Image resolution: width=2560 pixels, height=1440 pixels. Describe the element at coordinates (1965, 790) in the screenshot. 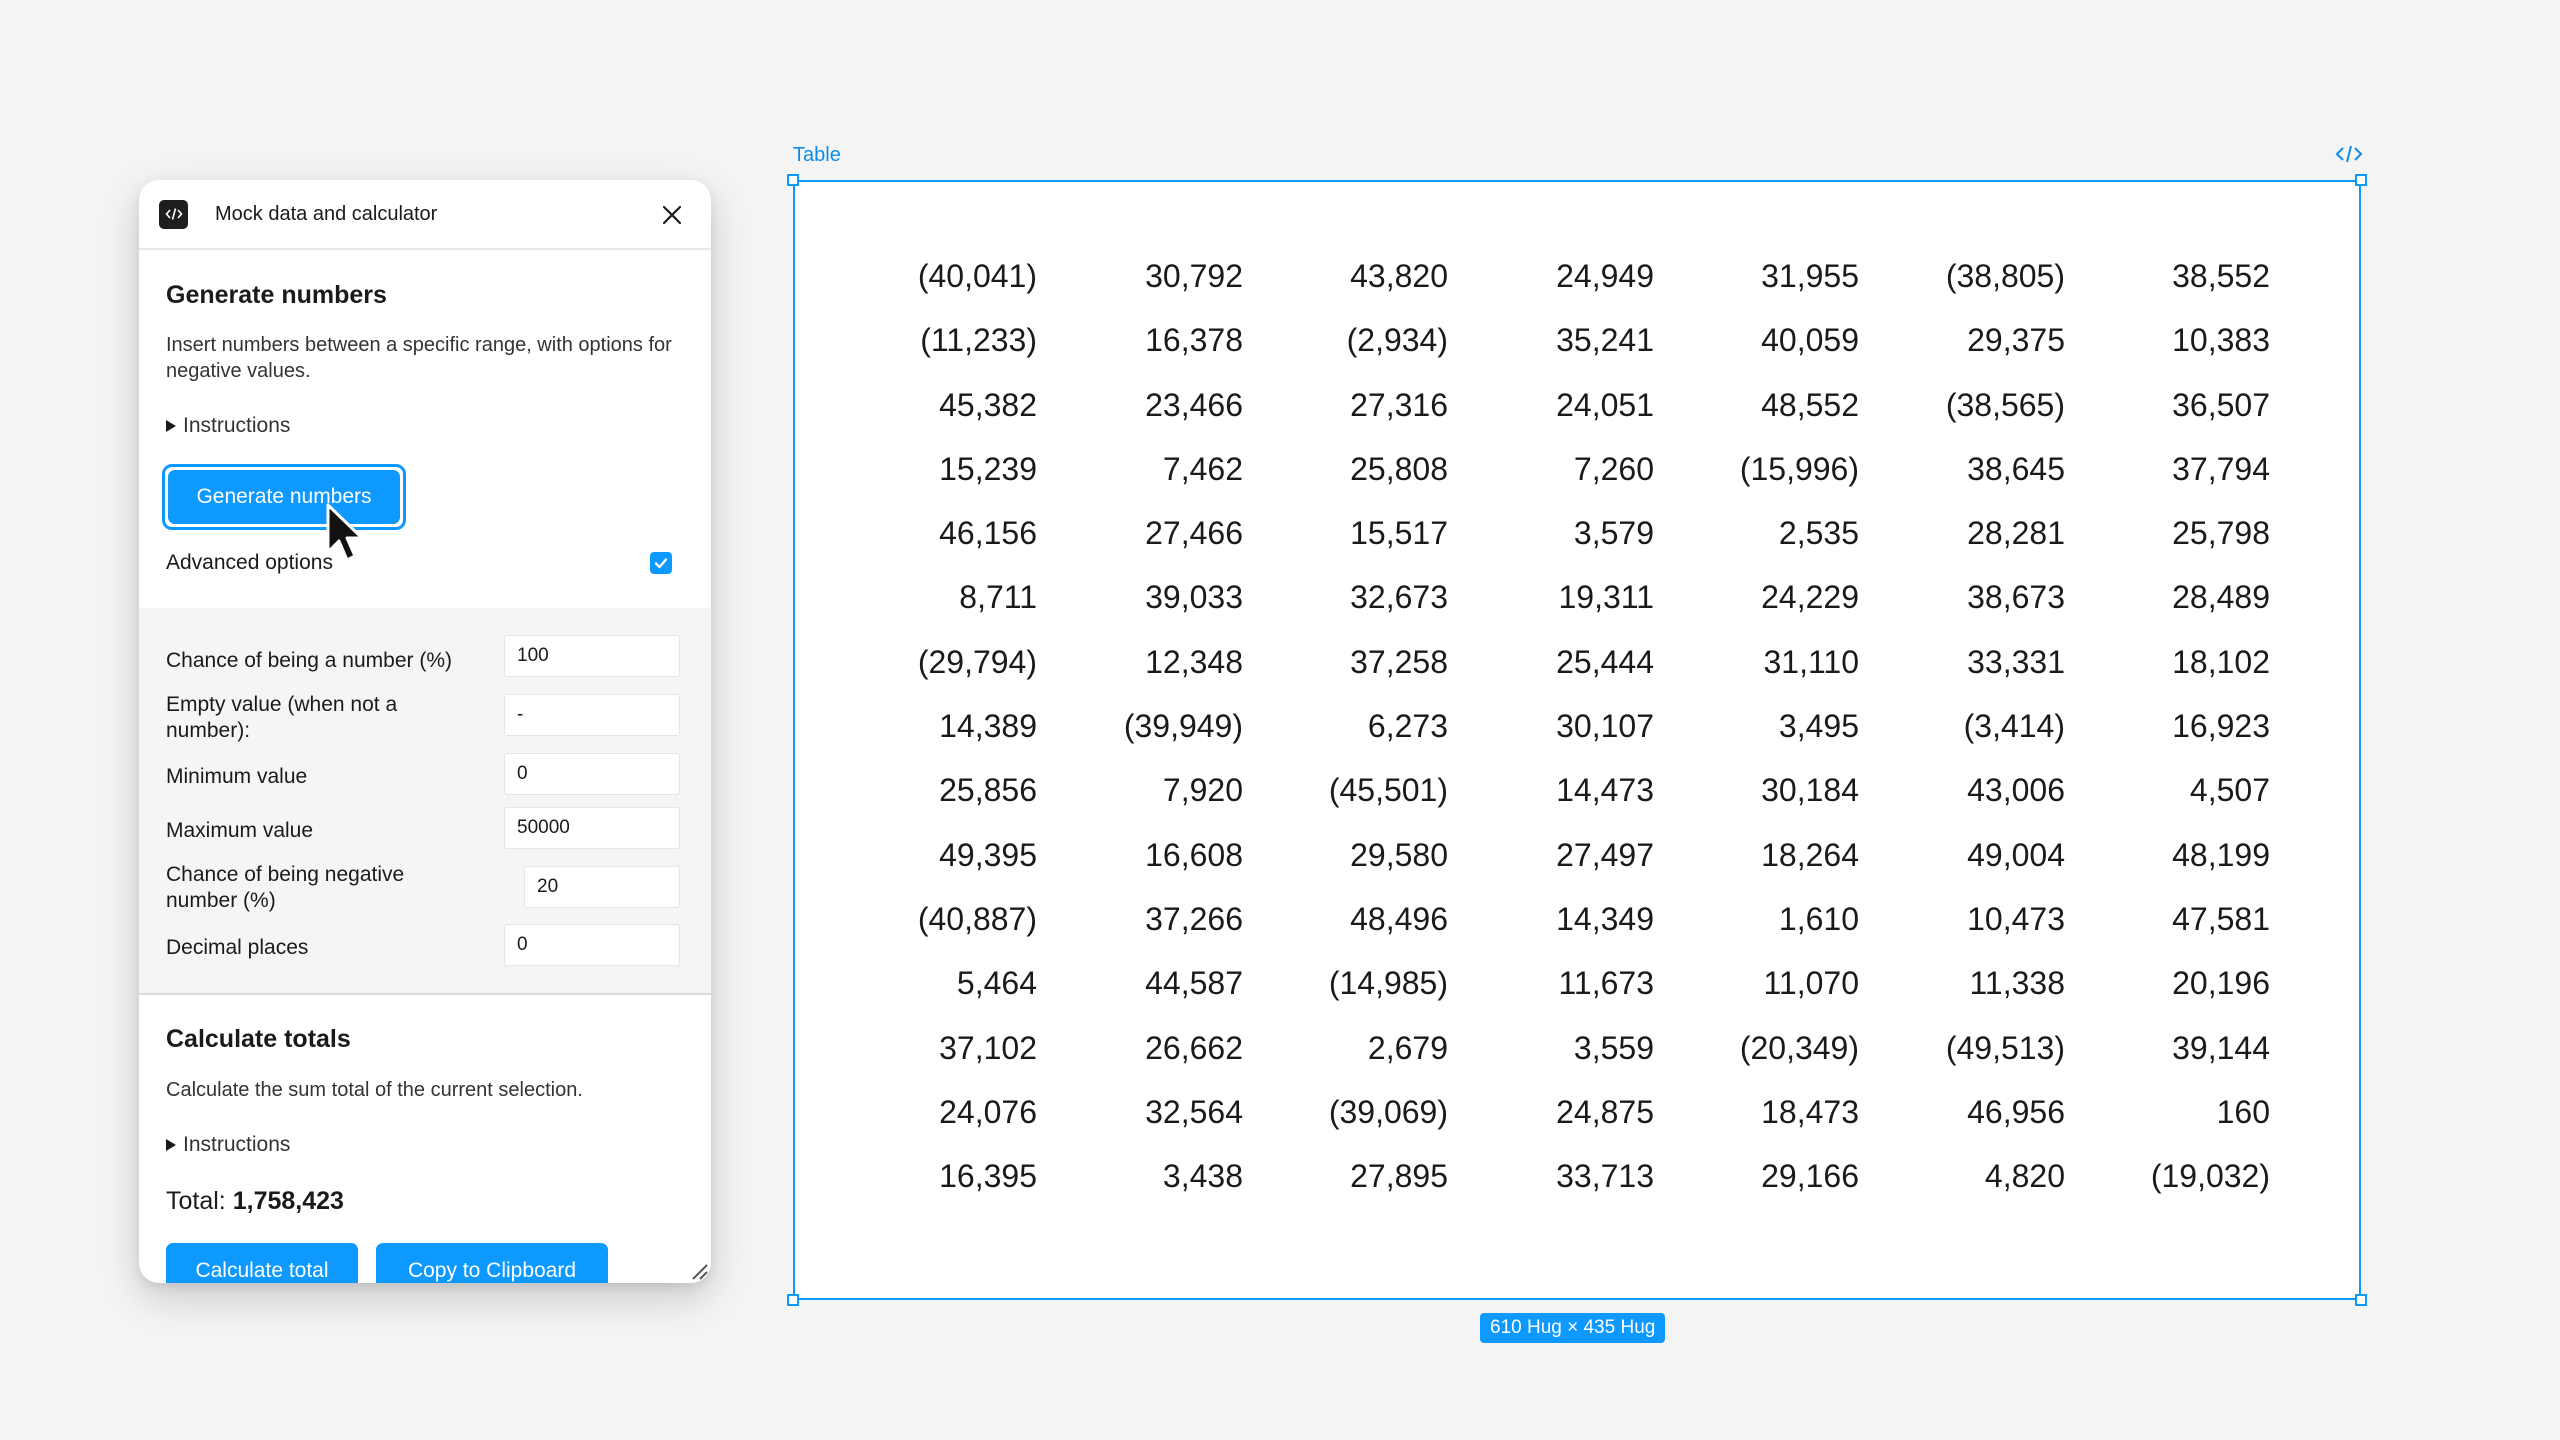

I see `table-cell: 43,006` at that location.